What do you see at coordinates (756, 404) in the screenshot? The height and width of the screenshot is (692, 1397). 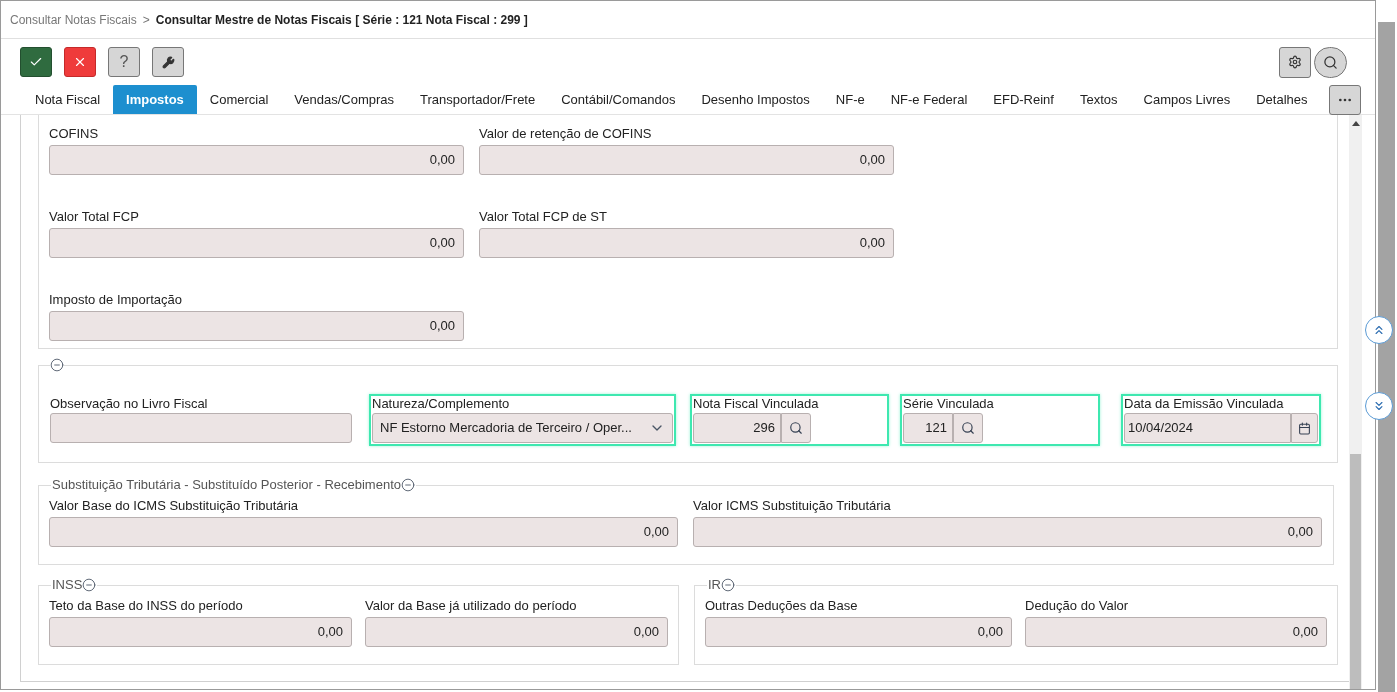 I see `field-label: Nota Fiscal Vinculada` at bounding box center [756, 404].